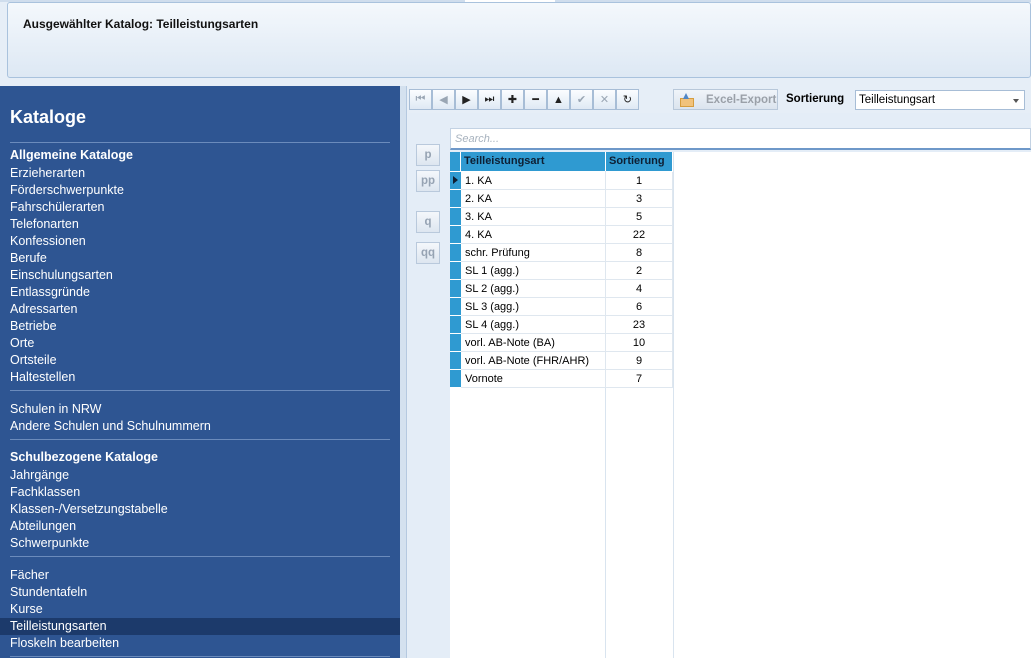 This screenshot has height=658, width=1031. What do you see at coordinates (200, 409) in the screenshot?
I see `sidebar-item-schulen-in-nrw: Schulen in NRW` at bounding box center [200, 409].